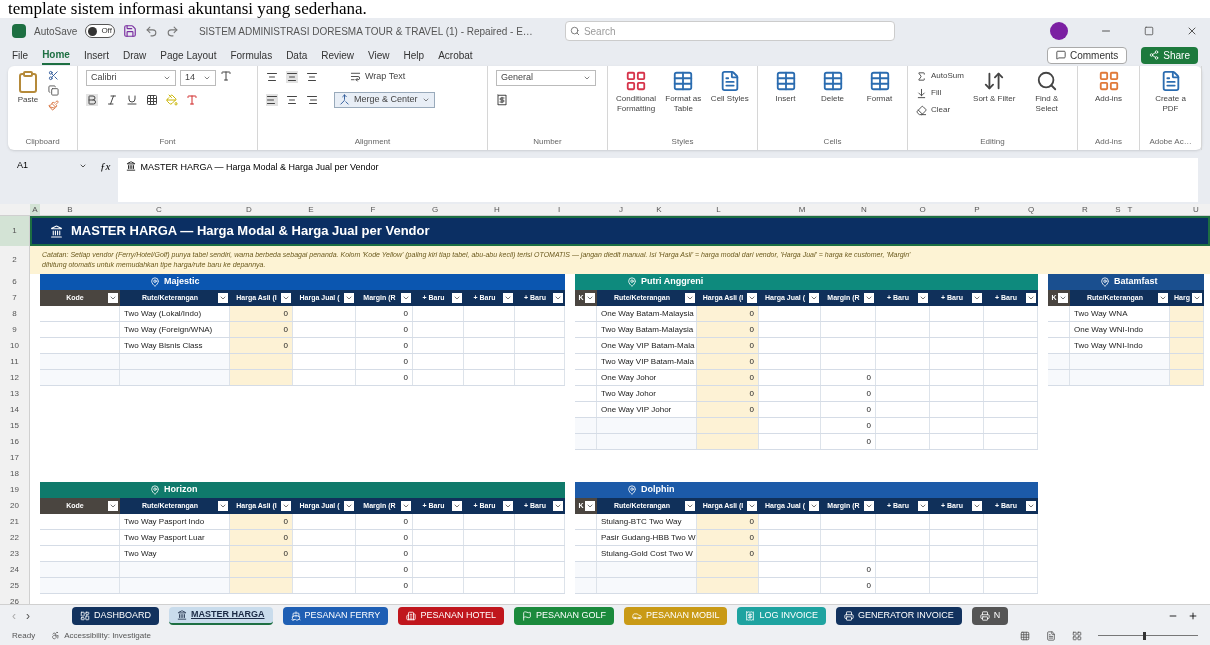  Describe the element at coordinates (729, 87) in the screenshot. I see `styles-button: Cell Styles` at that location.